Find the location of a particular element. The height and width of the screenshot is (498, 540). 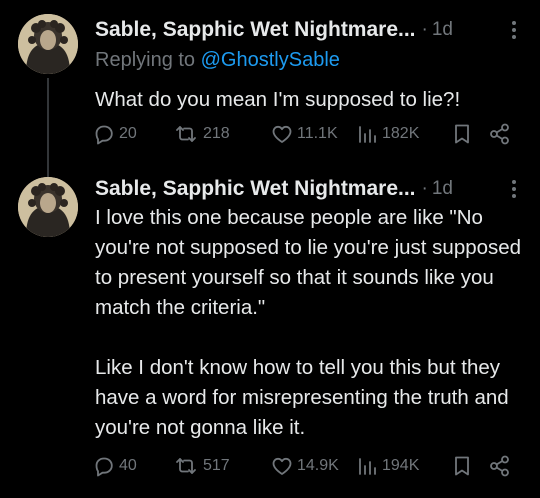

like-button: 11.1K is located at coordinates (304, 134).